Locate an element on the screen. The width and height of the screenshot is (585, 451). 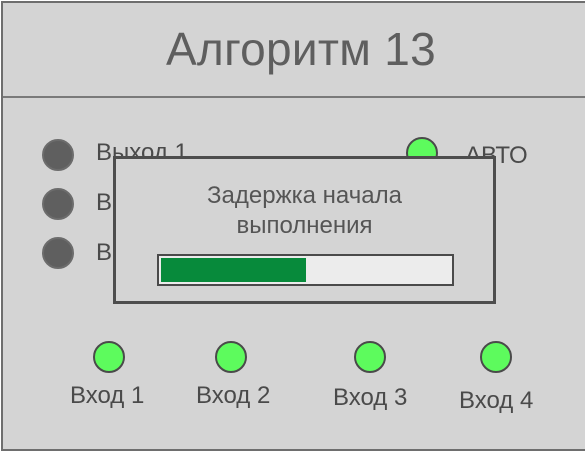
input-2-indicator-icon is located at coordinates (231, 357).